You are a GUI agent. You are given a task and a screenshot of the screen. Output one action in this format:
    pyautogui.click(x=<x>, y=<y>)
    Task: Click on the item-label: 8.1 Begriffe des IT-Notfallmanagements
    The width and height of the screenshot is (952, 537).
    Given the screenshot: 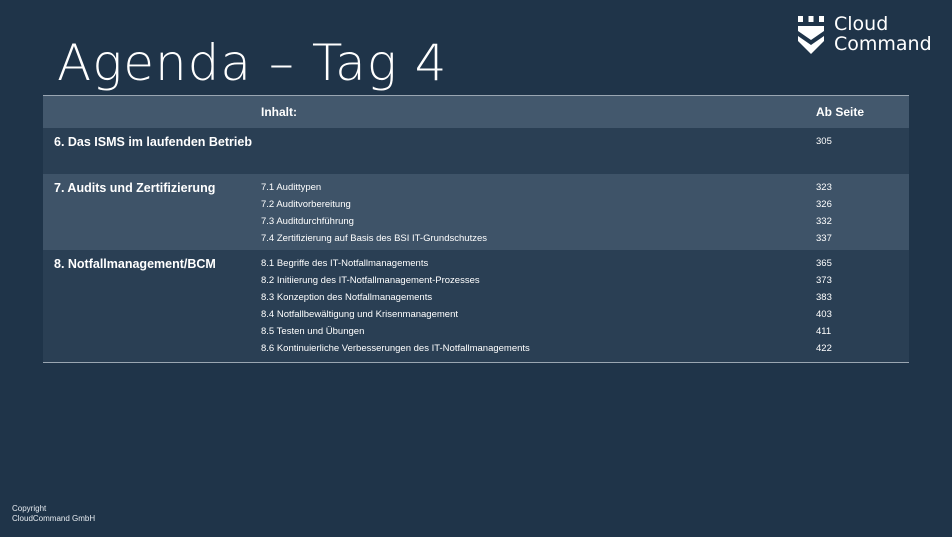 What is the action you would take?
    pyautogui.click(x=345, y=263)
    